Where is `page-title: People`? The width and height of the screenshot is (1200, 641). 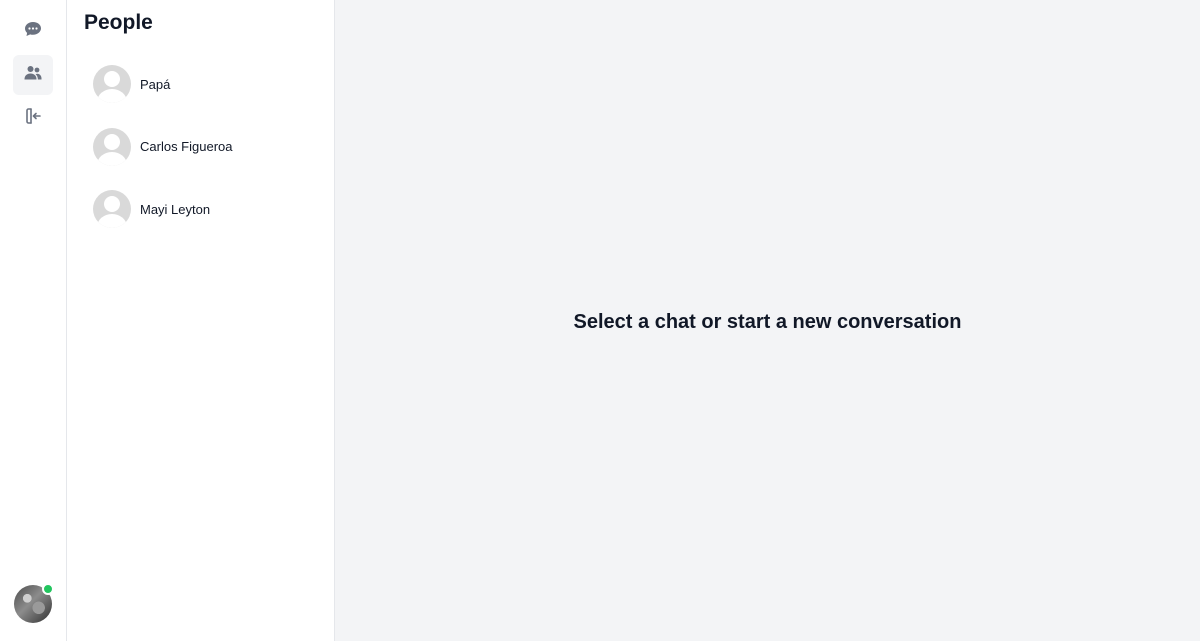
page-title: People is located at coordinates (118, 22).